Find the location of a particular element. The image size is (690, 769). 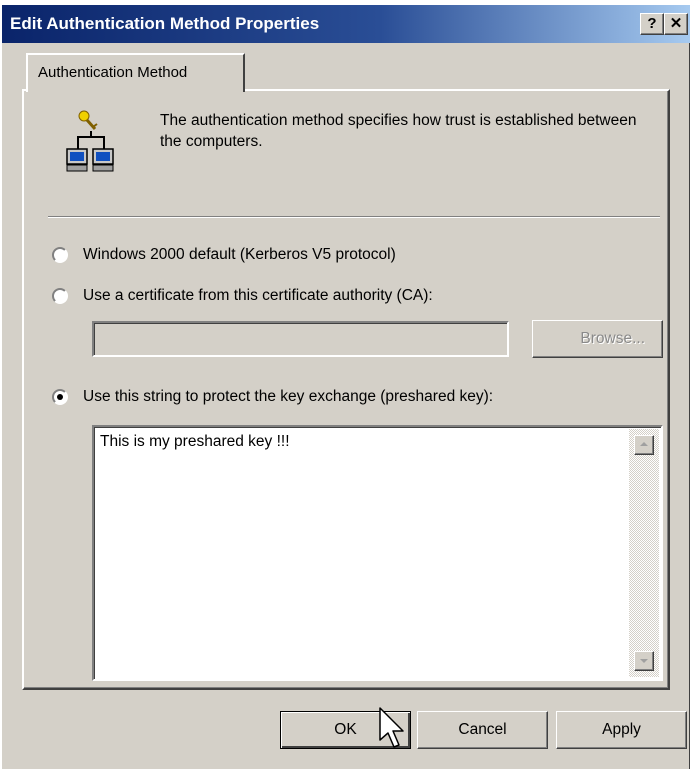

help-button: ? is located at coordinates (652, 24).